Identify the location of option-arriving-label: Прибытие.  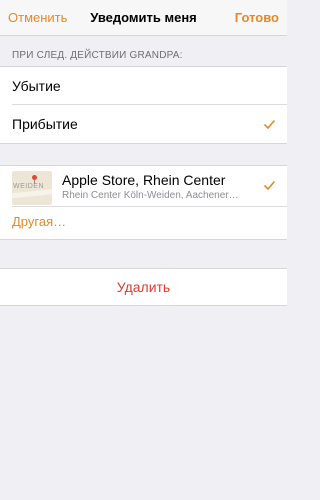
(45, 124).